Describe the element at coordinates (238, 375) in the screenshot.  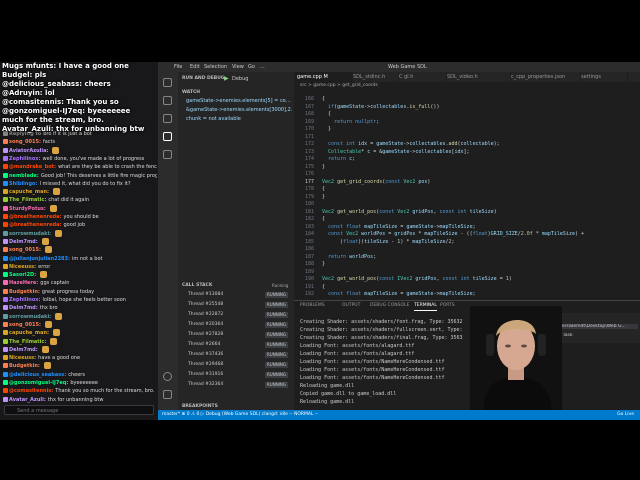
I see `thread-item: Thread #31916 RUNNING` at that location.